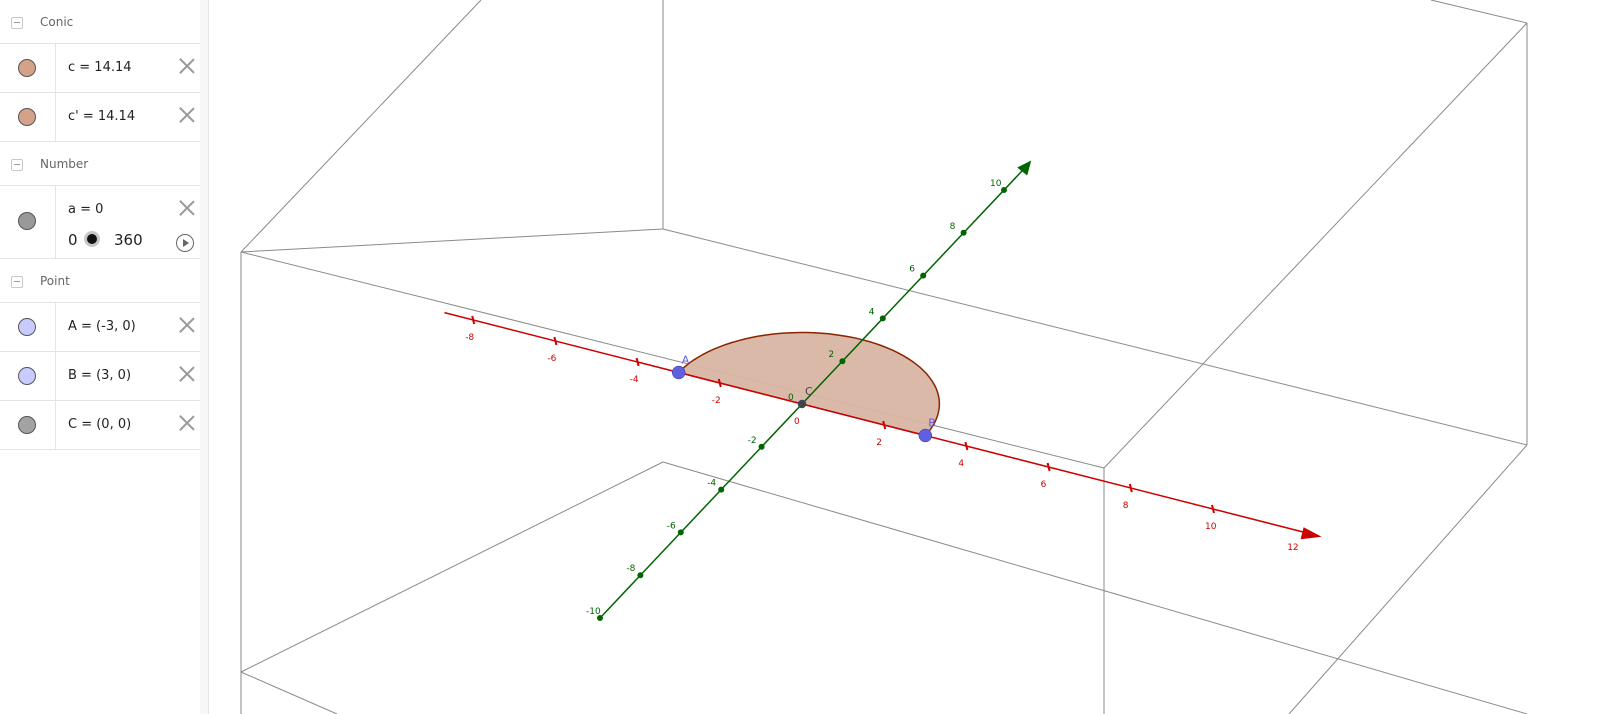 Image resolution: width=1600 pixels, height=714 pixels. What do you see at coordinates (809, 391) in the screenshot?
I see `point-label-C: C` at bounding box center [809, 391].